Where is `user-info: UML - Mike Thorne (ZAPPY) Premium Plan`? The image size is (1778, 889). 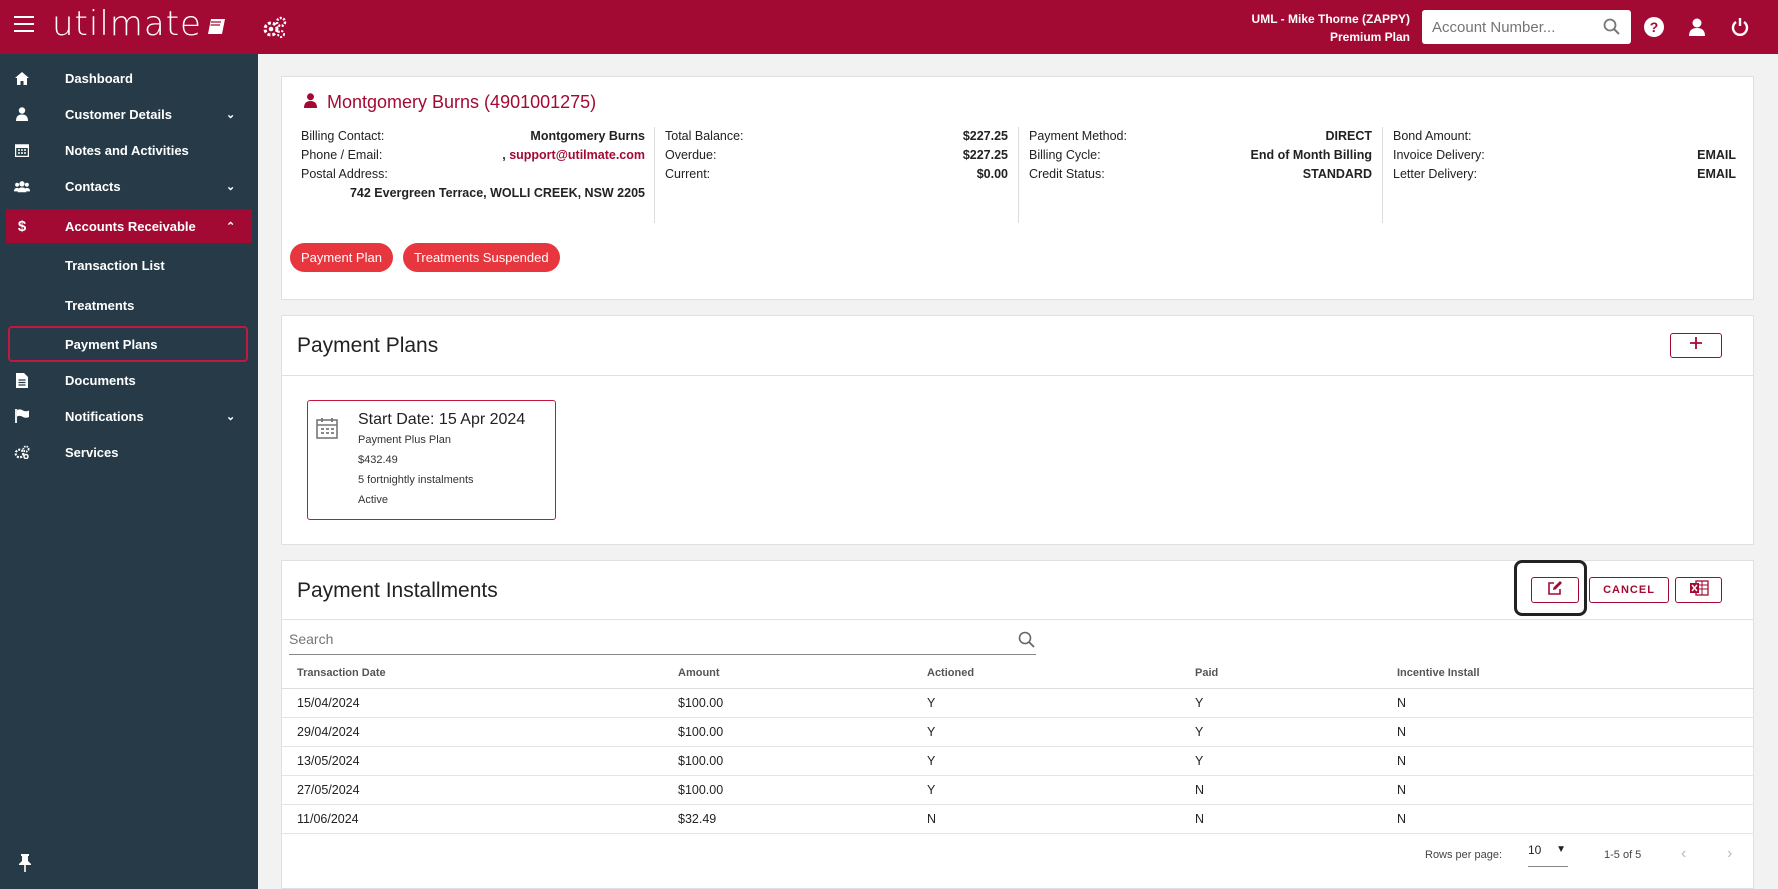 user-info: UML - Mike Thorne (ZAPPY) Premium Plan is located at coordinates (1331, 28).